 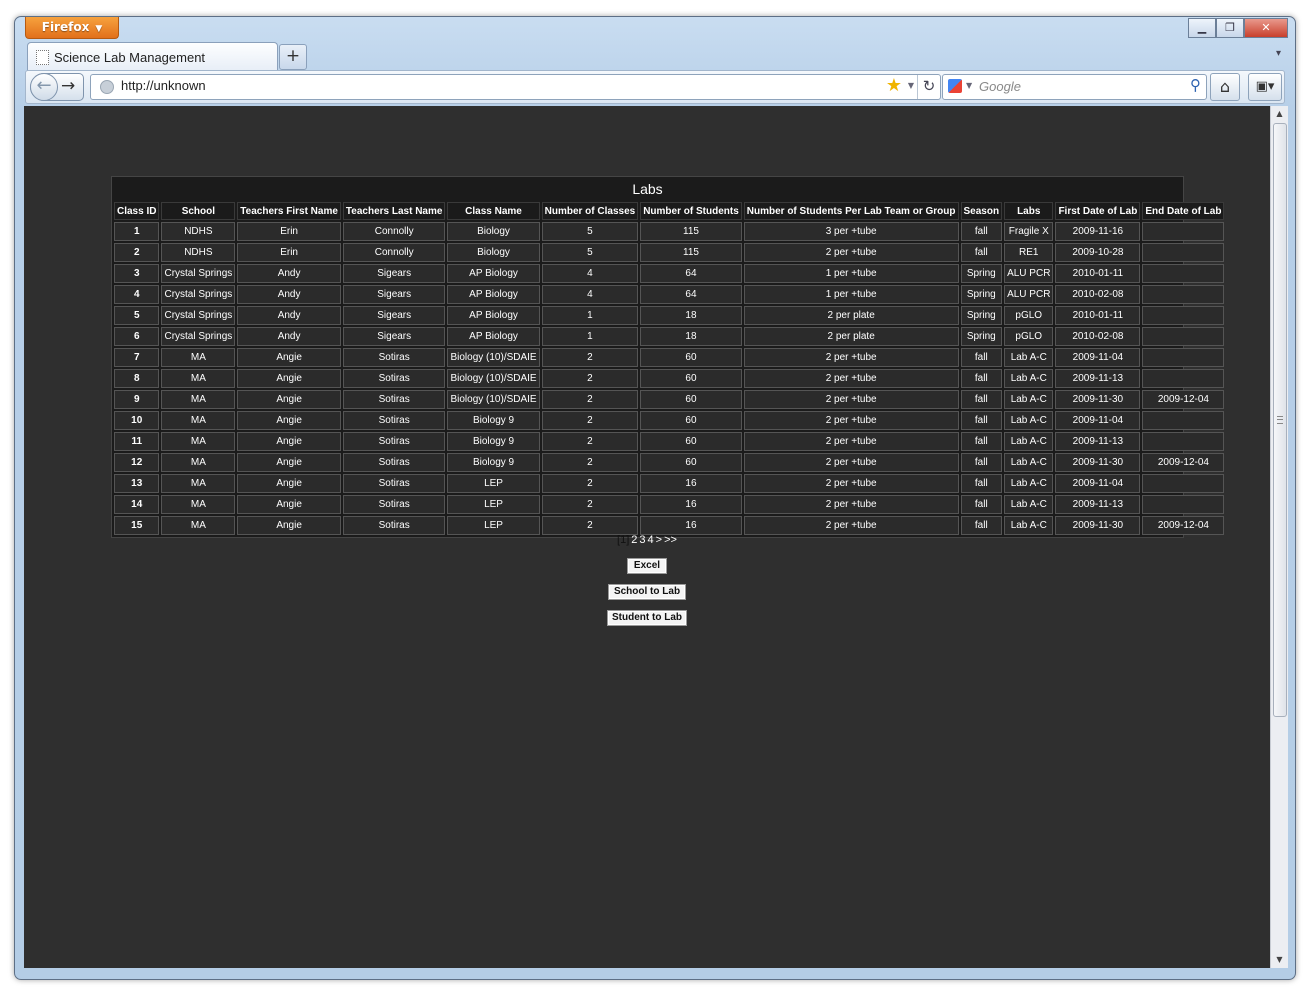 I want to click on cell-class-name: LEP, so click(x=493, y=525).